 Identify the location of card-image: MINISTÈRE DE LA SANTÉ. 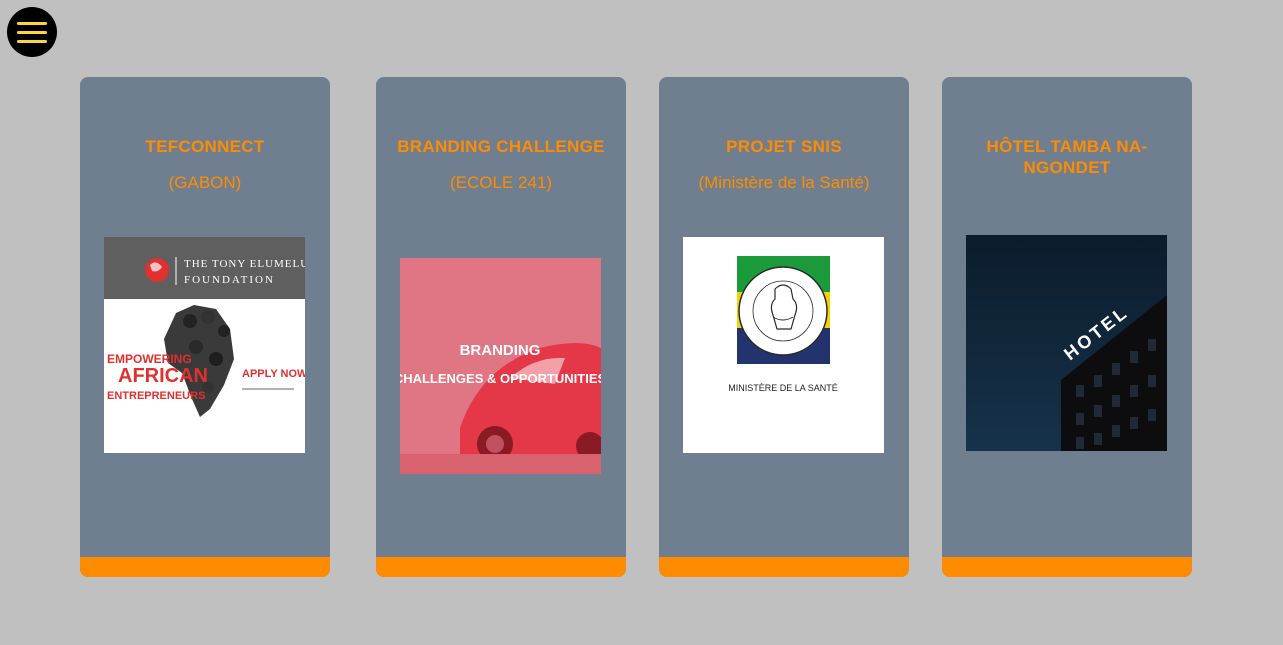
(783, 345).